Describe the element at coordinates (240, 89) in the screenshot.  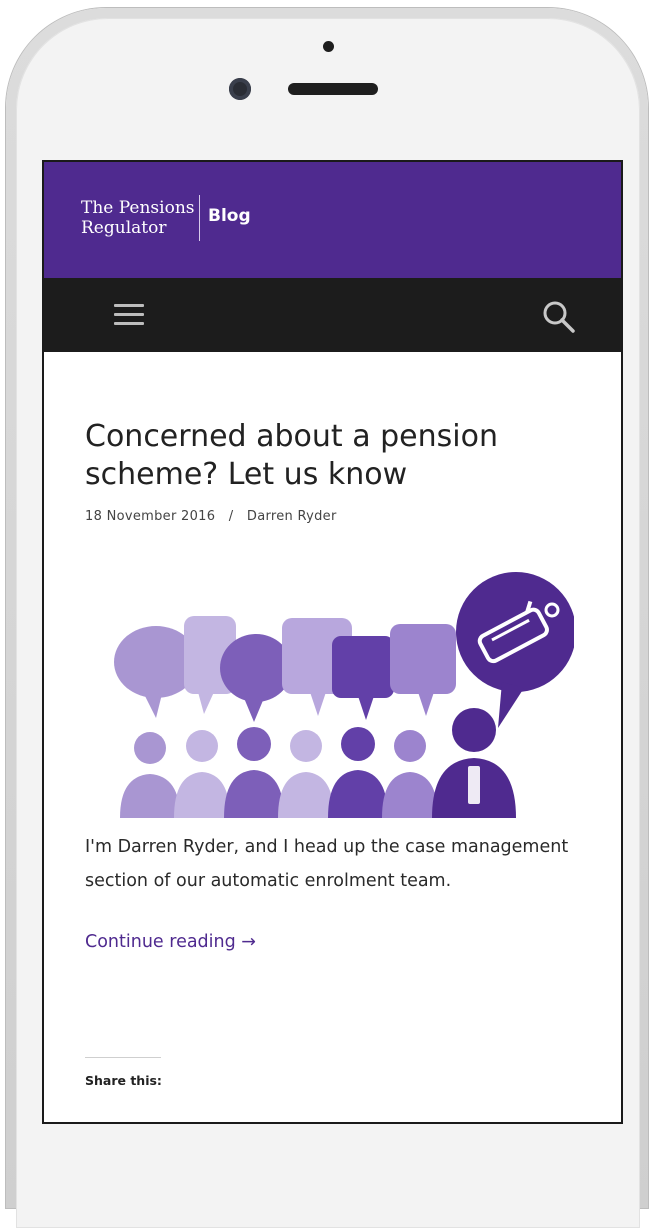
I see `front-camera` at that location.